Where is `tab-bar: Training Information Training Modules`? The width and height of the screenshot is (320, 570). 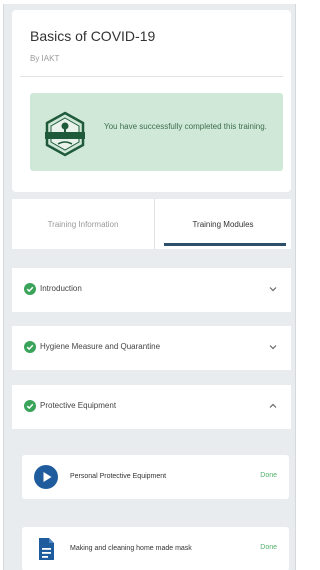
tab-bar: Training Information Training Modules is located at coordinates (151, 224).